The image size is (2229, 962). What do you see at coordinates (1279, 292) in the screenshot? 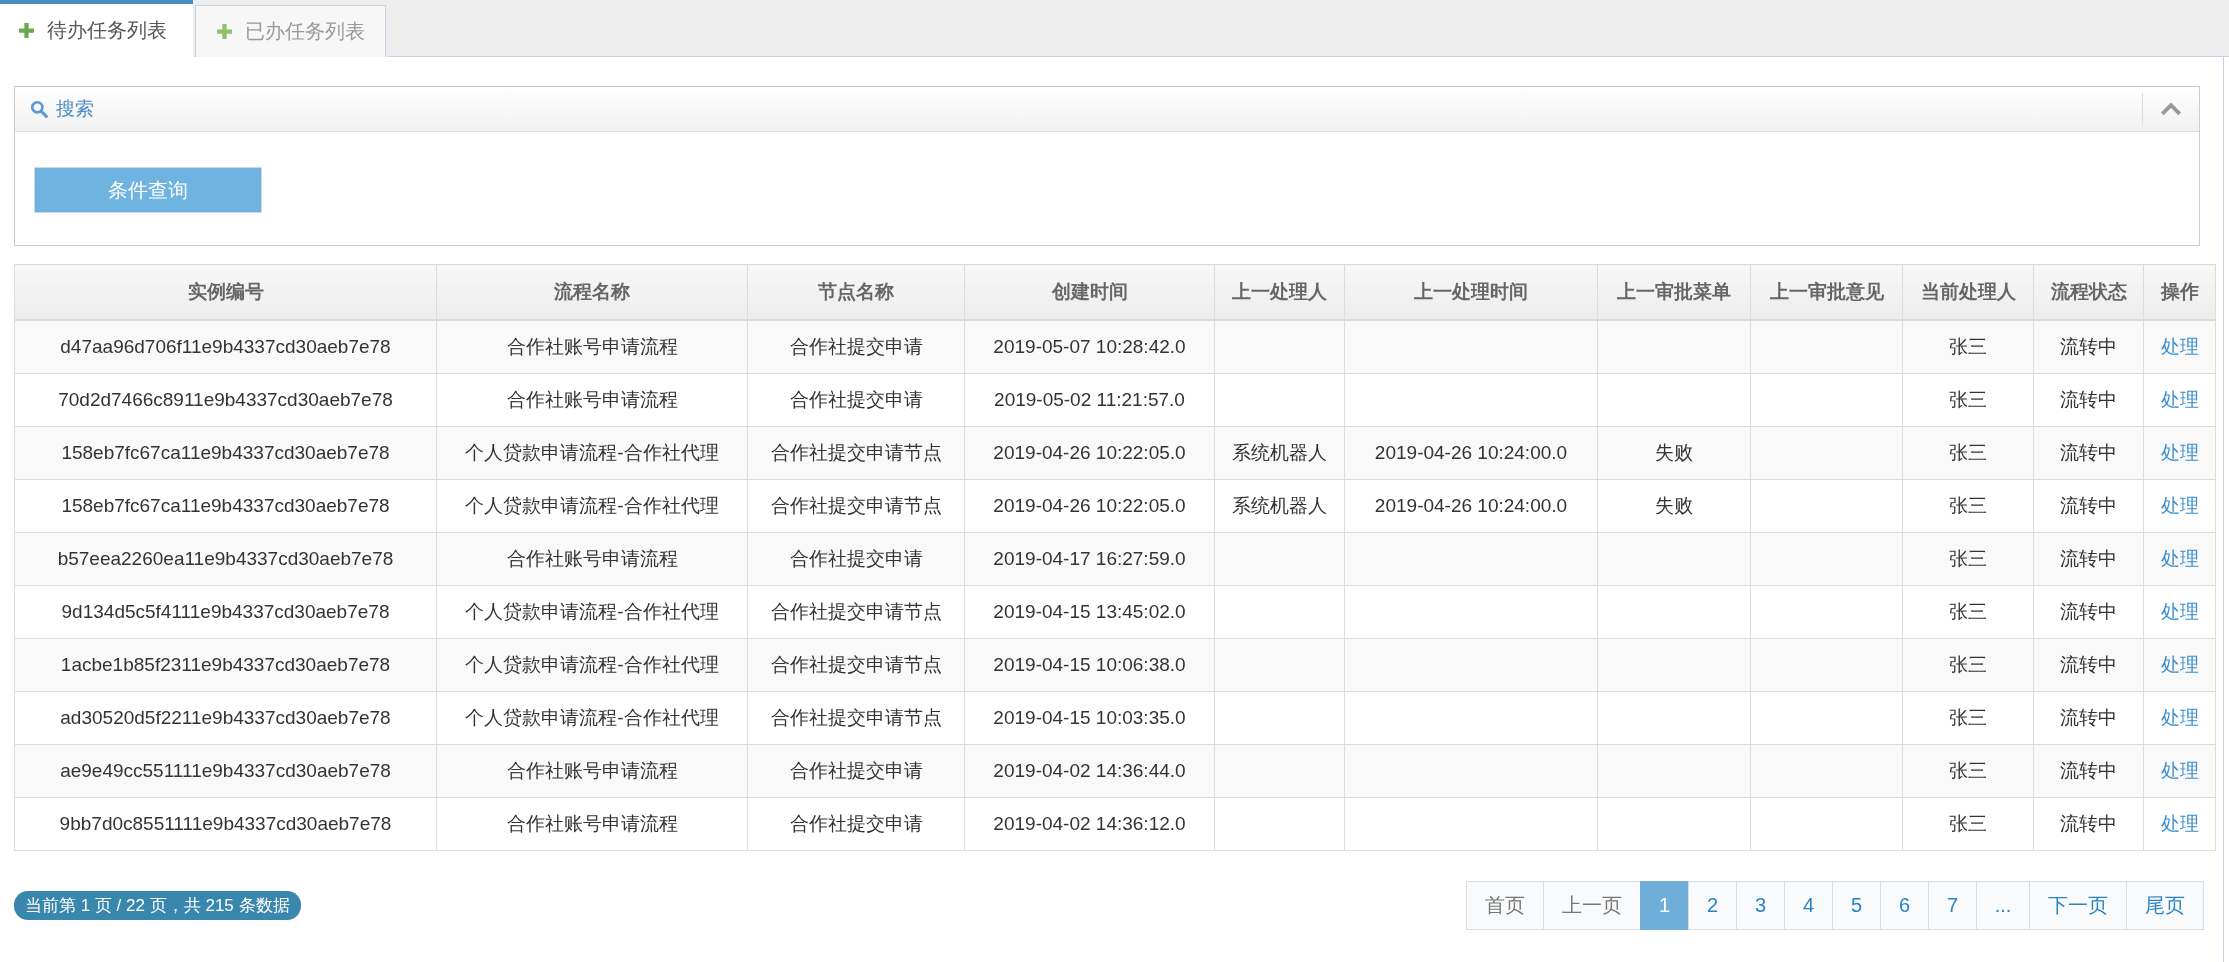
I see `column-header: 上一处理人` at bounding box center [1279, 292].